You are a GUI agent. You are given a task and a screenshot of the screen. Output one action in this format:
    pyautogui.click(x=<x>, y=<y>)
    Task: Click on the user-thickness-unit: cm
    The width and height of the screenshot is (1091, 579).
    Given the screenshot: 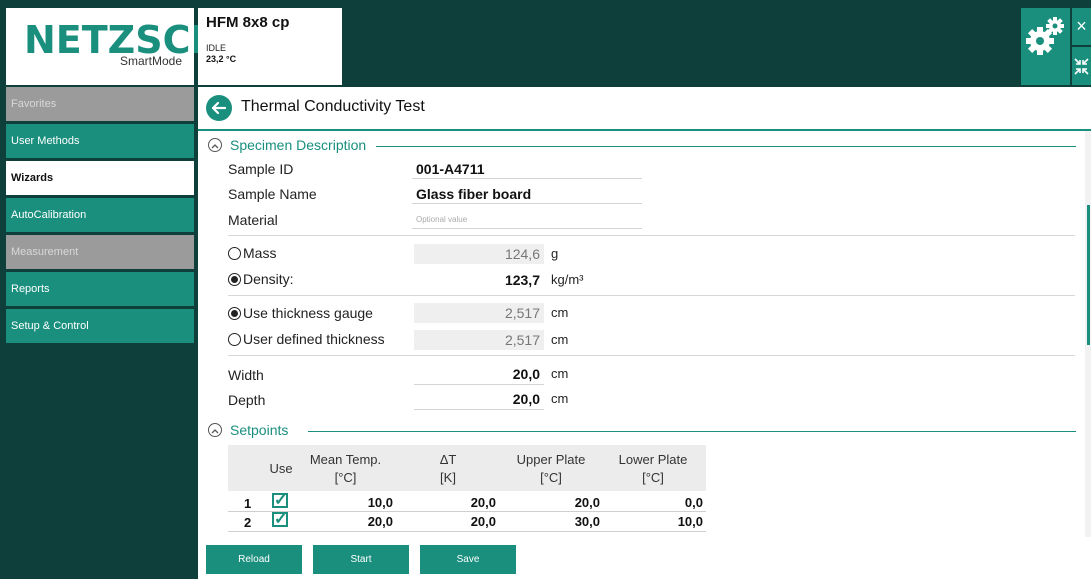 What is the action you would take?
    pyautogui.click(x=560, y=339)
    